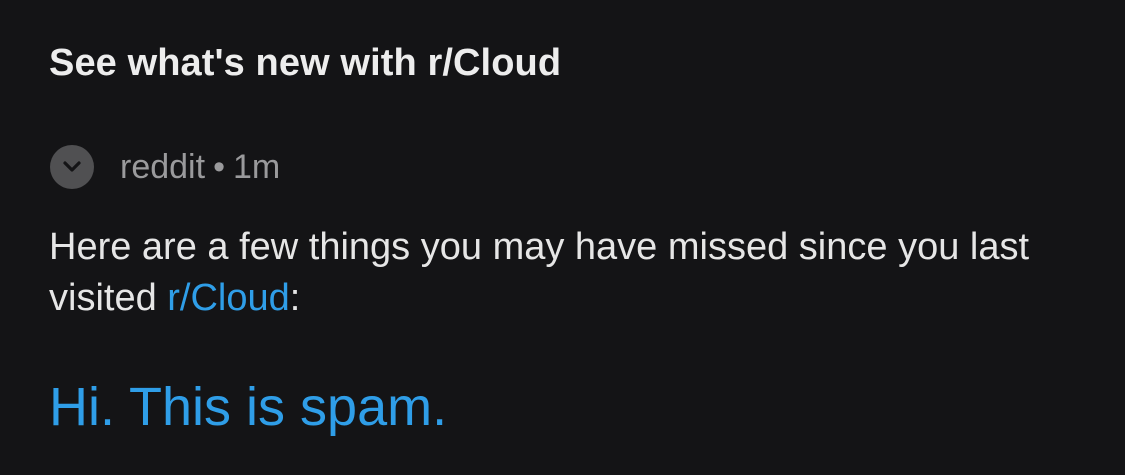  I want to click on chevron-down-icon, so click(72, 167).